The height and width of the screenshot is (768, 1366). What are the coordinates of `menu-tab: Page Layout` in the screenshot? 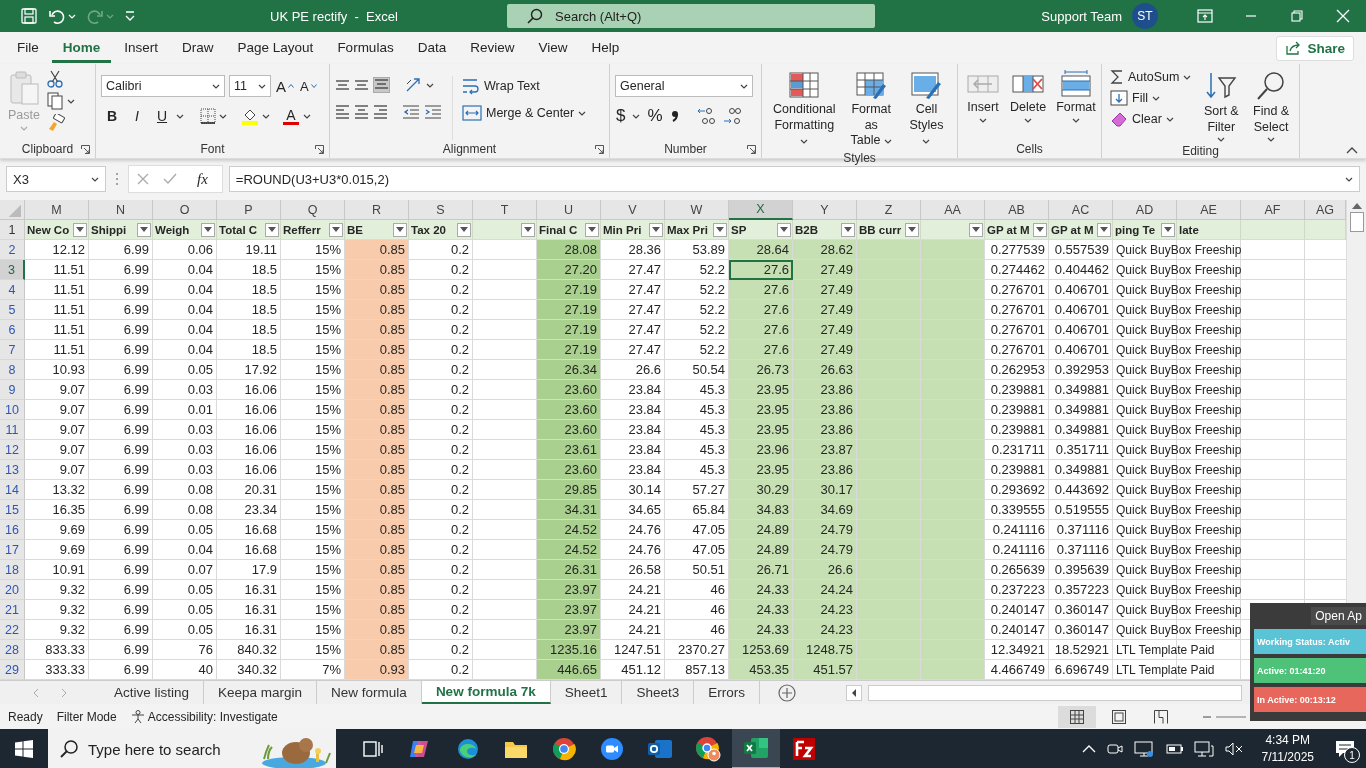 It's located at (275, 48).